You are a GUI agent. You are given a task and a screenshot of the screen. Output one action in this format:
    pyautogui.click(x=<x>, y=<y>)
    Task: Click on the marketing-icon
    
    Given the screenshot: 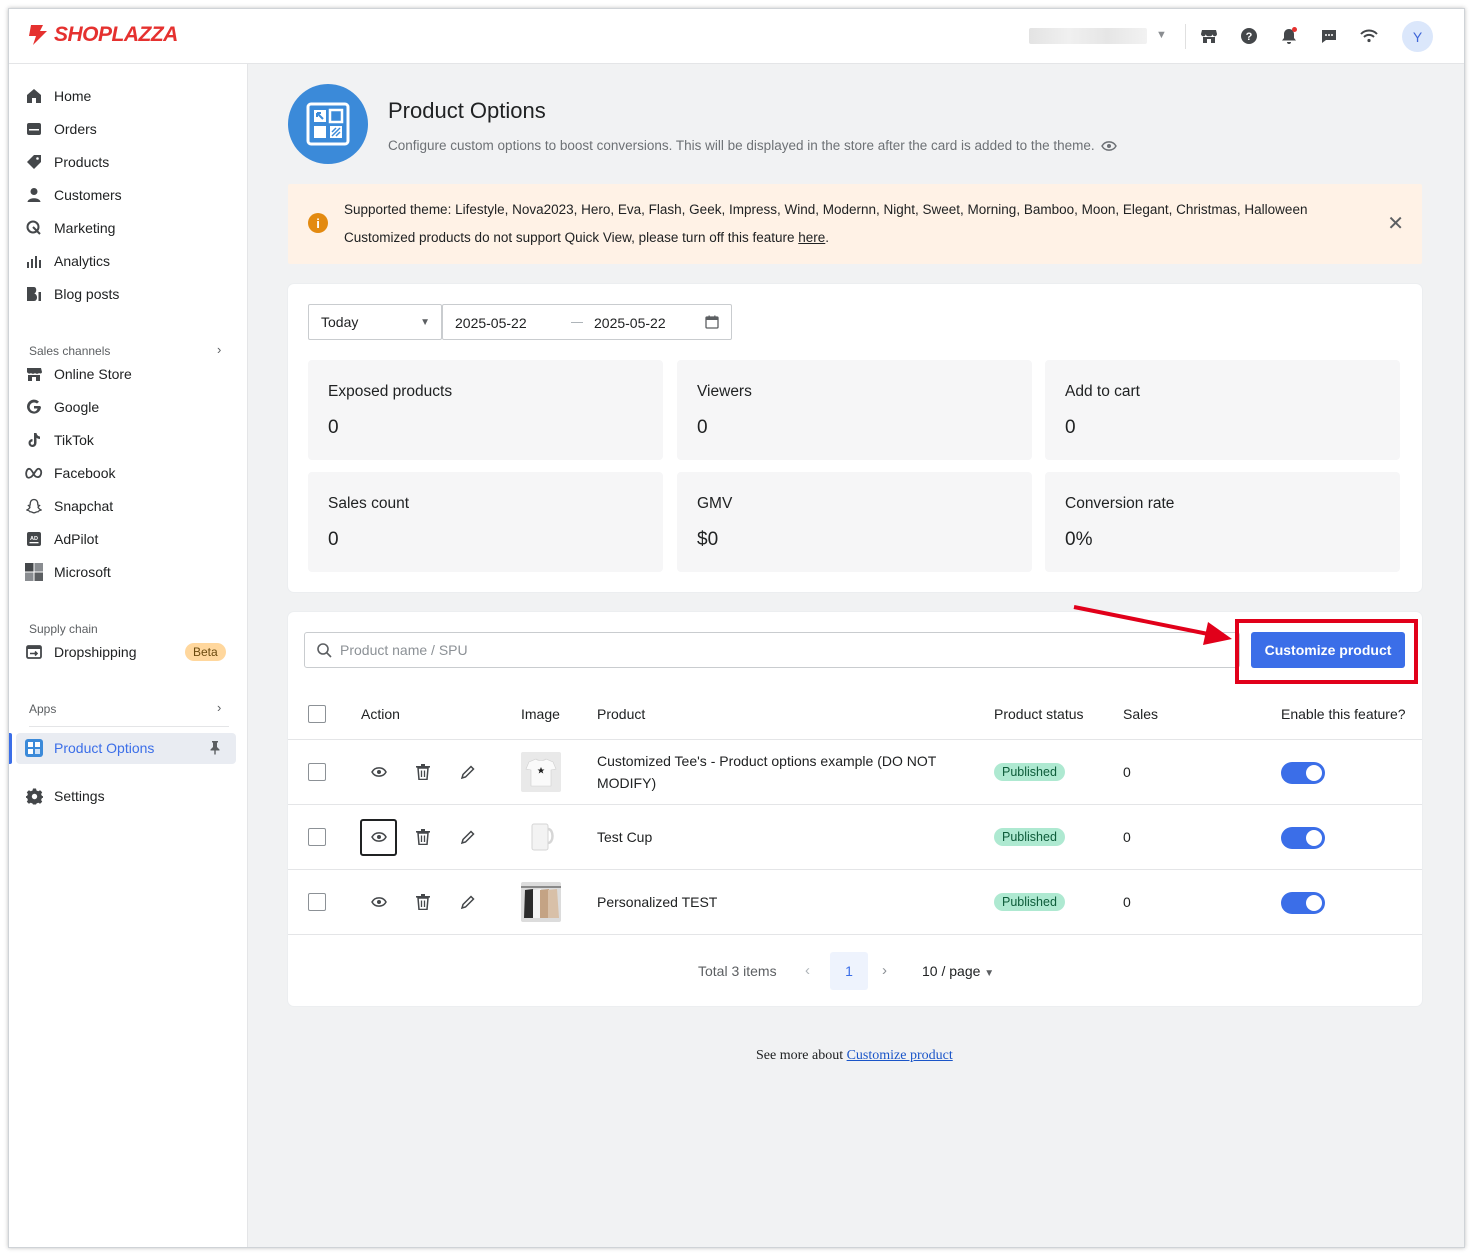 What is the action you would take?
    pyautogui.click(x=34, y=228)
    